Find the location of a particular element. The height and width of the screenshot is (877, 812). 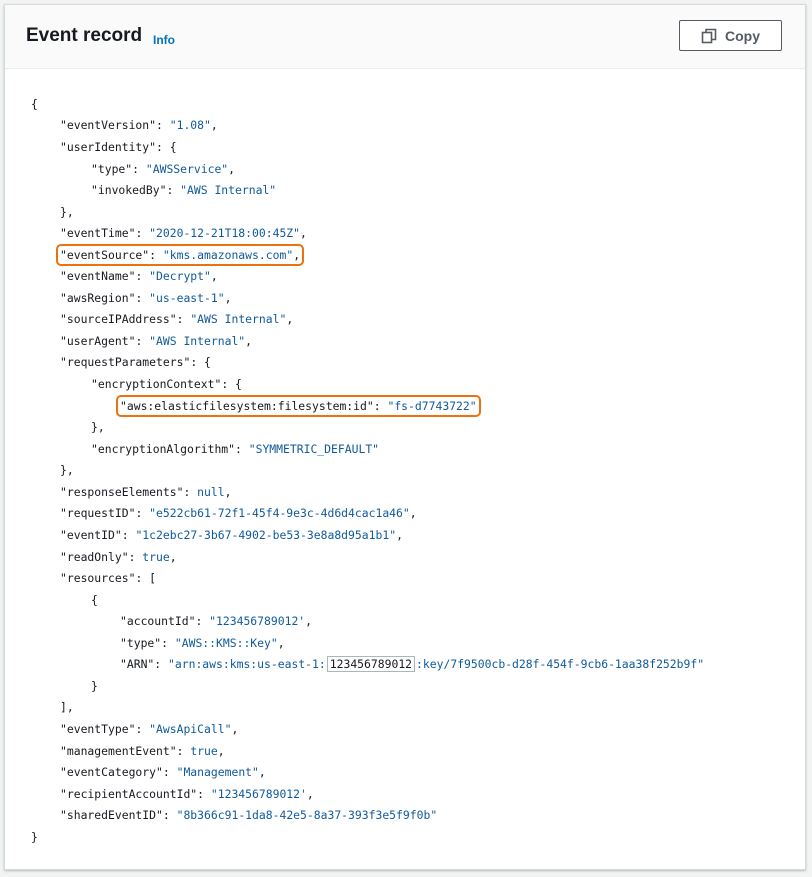

highlight-event-source: "eventSource": "kms.amazonaws.com", is located at coordinates (180, 255).